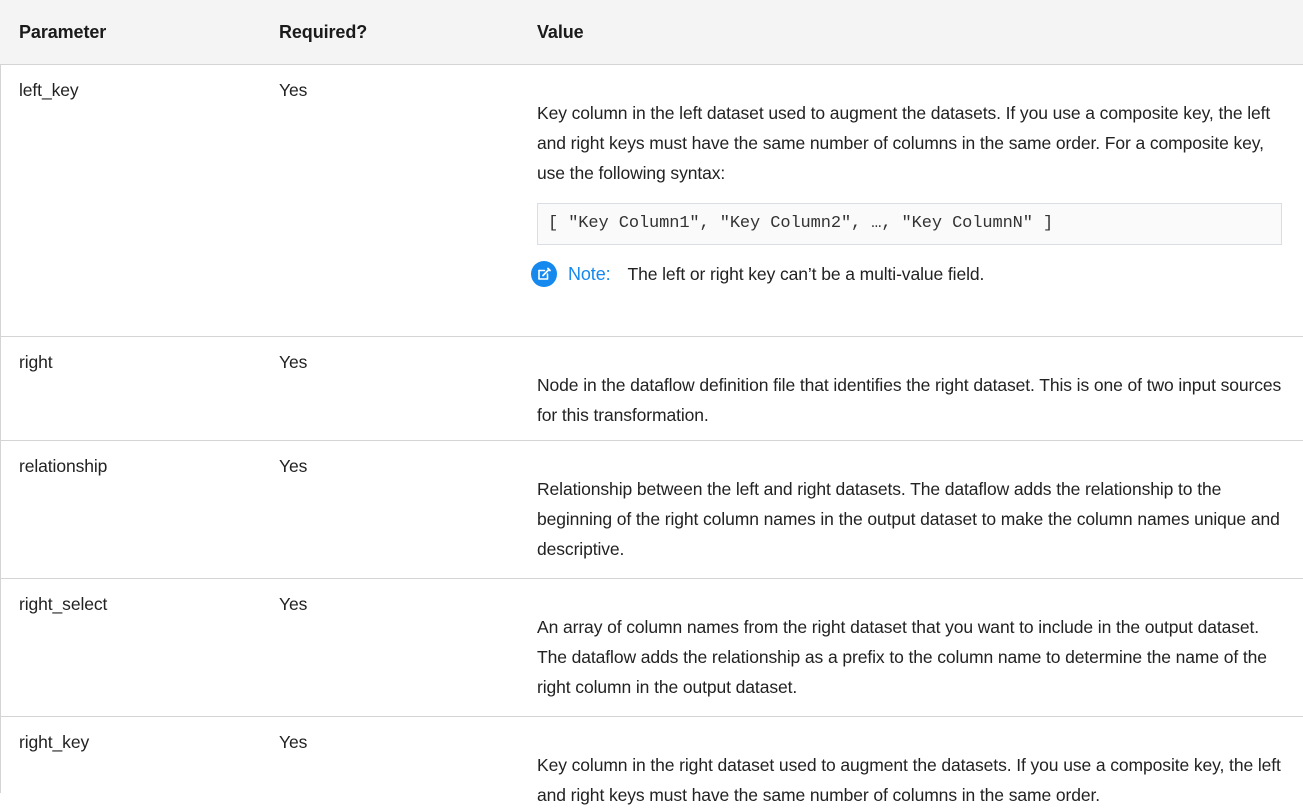 The width and height of the screenshot is (1303, 810). Describe the element at coordinates (63, 604) in the screenshot. I see `parameter-name: right_select` at that location.